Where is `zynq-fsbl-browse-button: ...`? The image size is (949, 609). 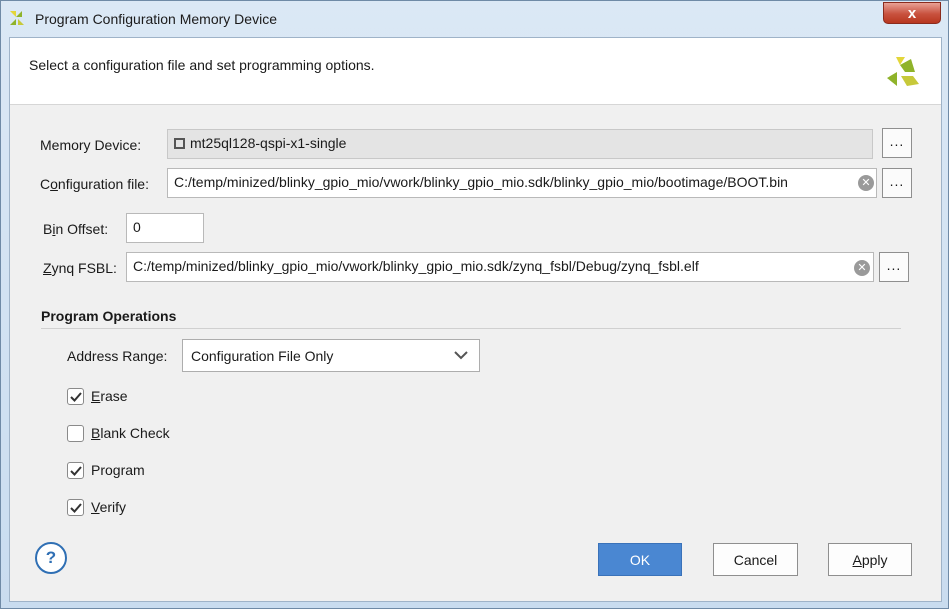
zynq-fsbl-browse-button: ... is located at coordinates (894, 267).